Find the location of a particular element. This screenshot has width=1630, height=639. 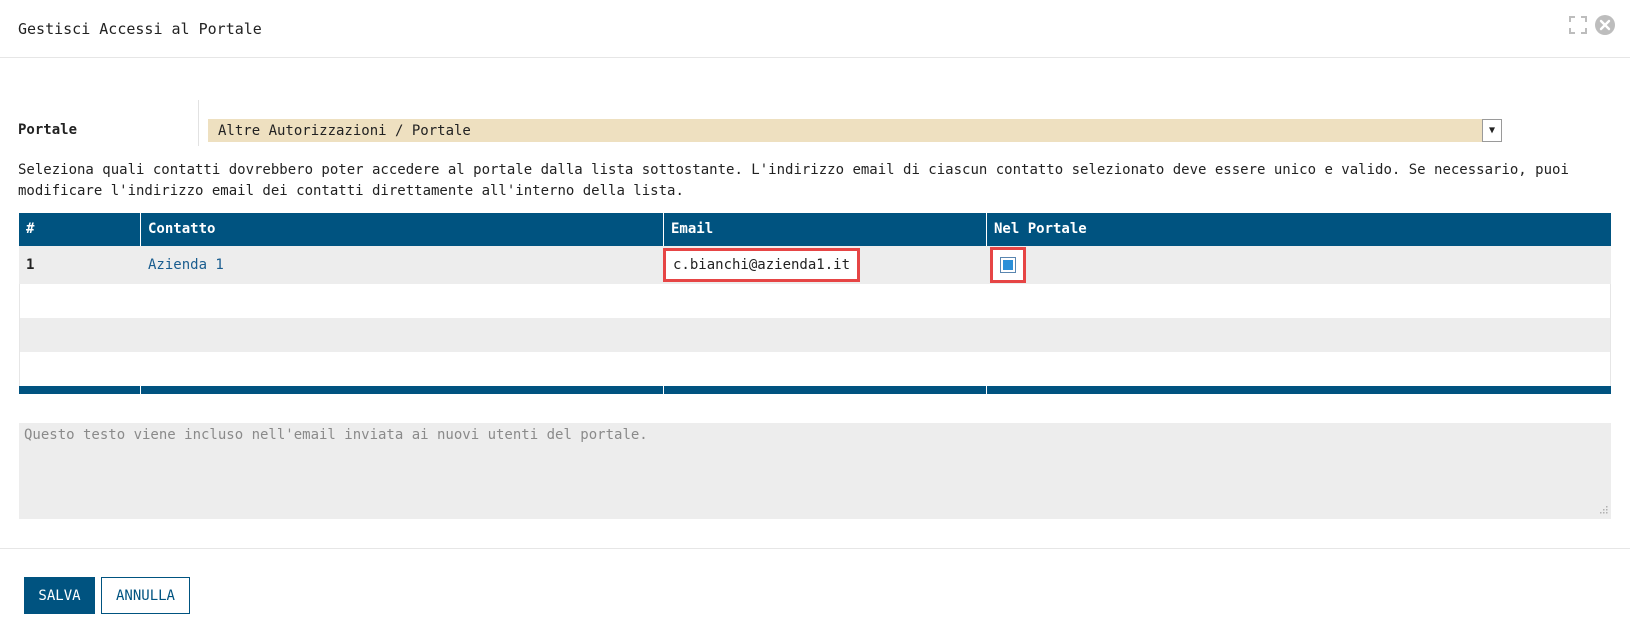

expand-icon is located at coordinates (1578, 25).